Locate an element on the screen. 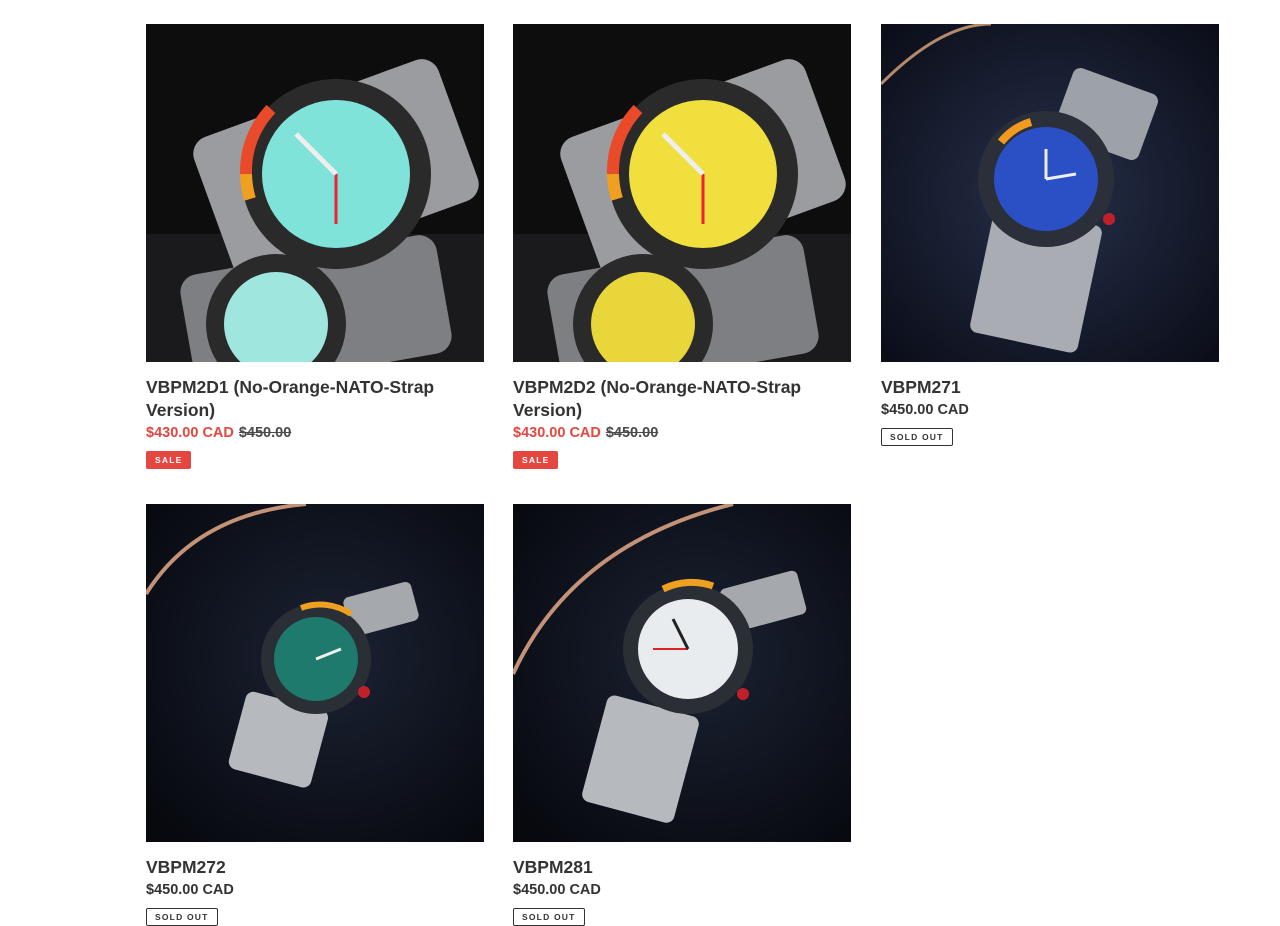  sold-out-badge: SOLD OUT is located at coordinates (917, 437).